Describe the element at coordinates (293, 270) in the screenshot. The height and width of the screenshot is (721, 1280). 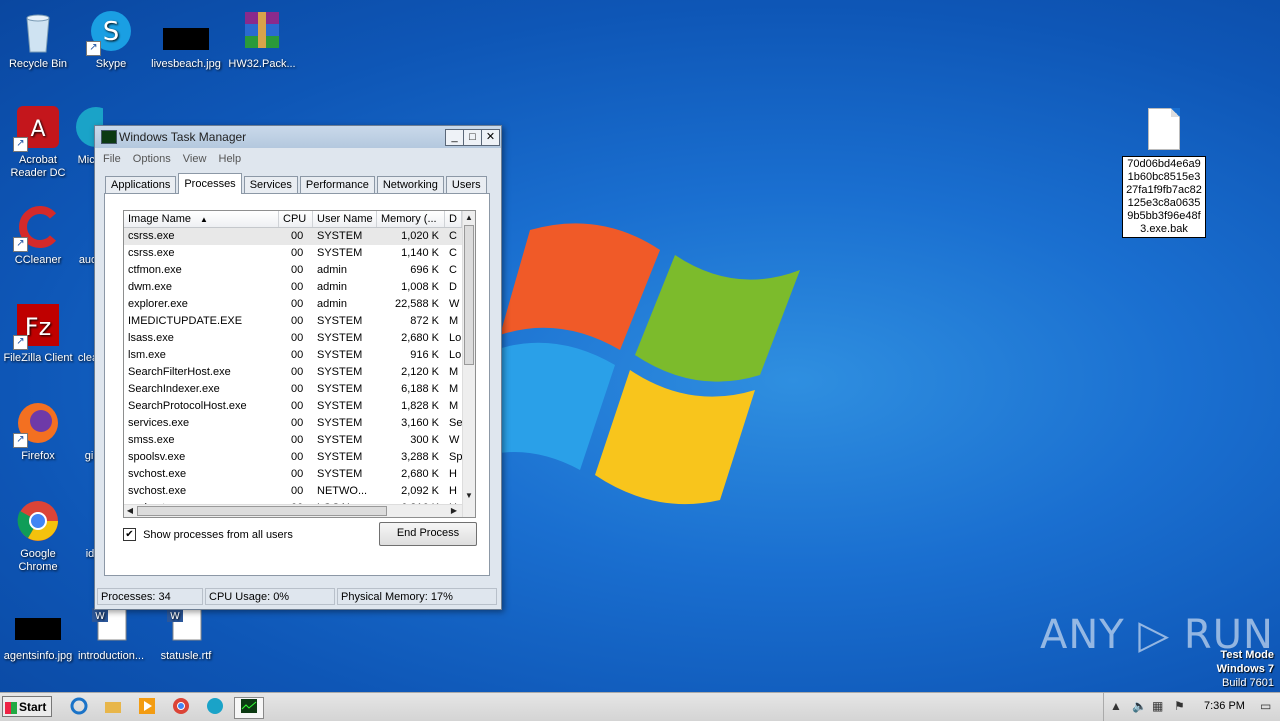
I see `table-row: ctfmon.exe 00 admin 696 K C` at that location.